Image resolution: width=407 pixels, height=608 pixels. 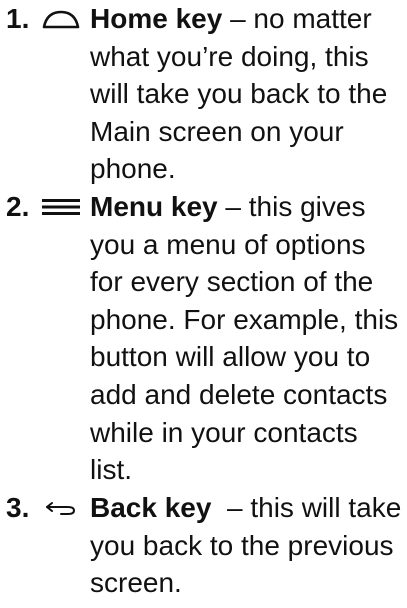 What do you see at coordinates (18, 507) in the screenshot?
I see `item-number: 3.` at bounding box center [18, 507].